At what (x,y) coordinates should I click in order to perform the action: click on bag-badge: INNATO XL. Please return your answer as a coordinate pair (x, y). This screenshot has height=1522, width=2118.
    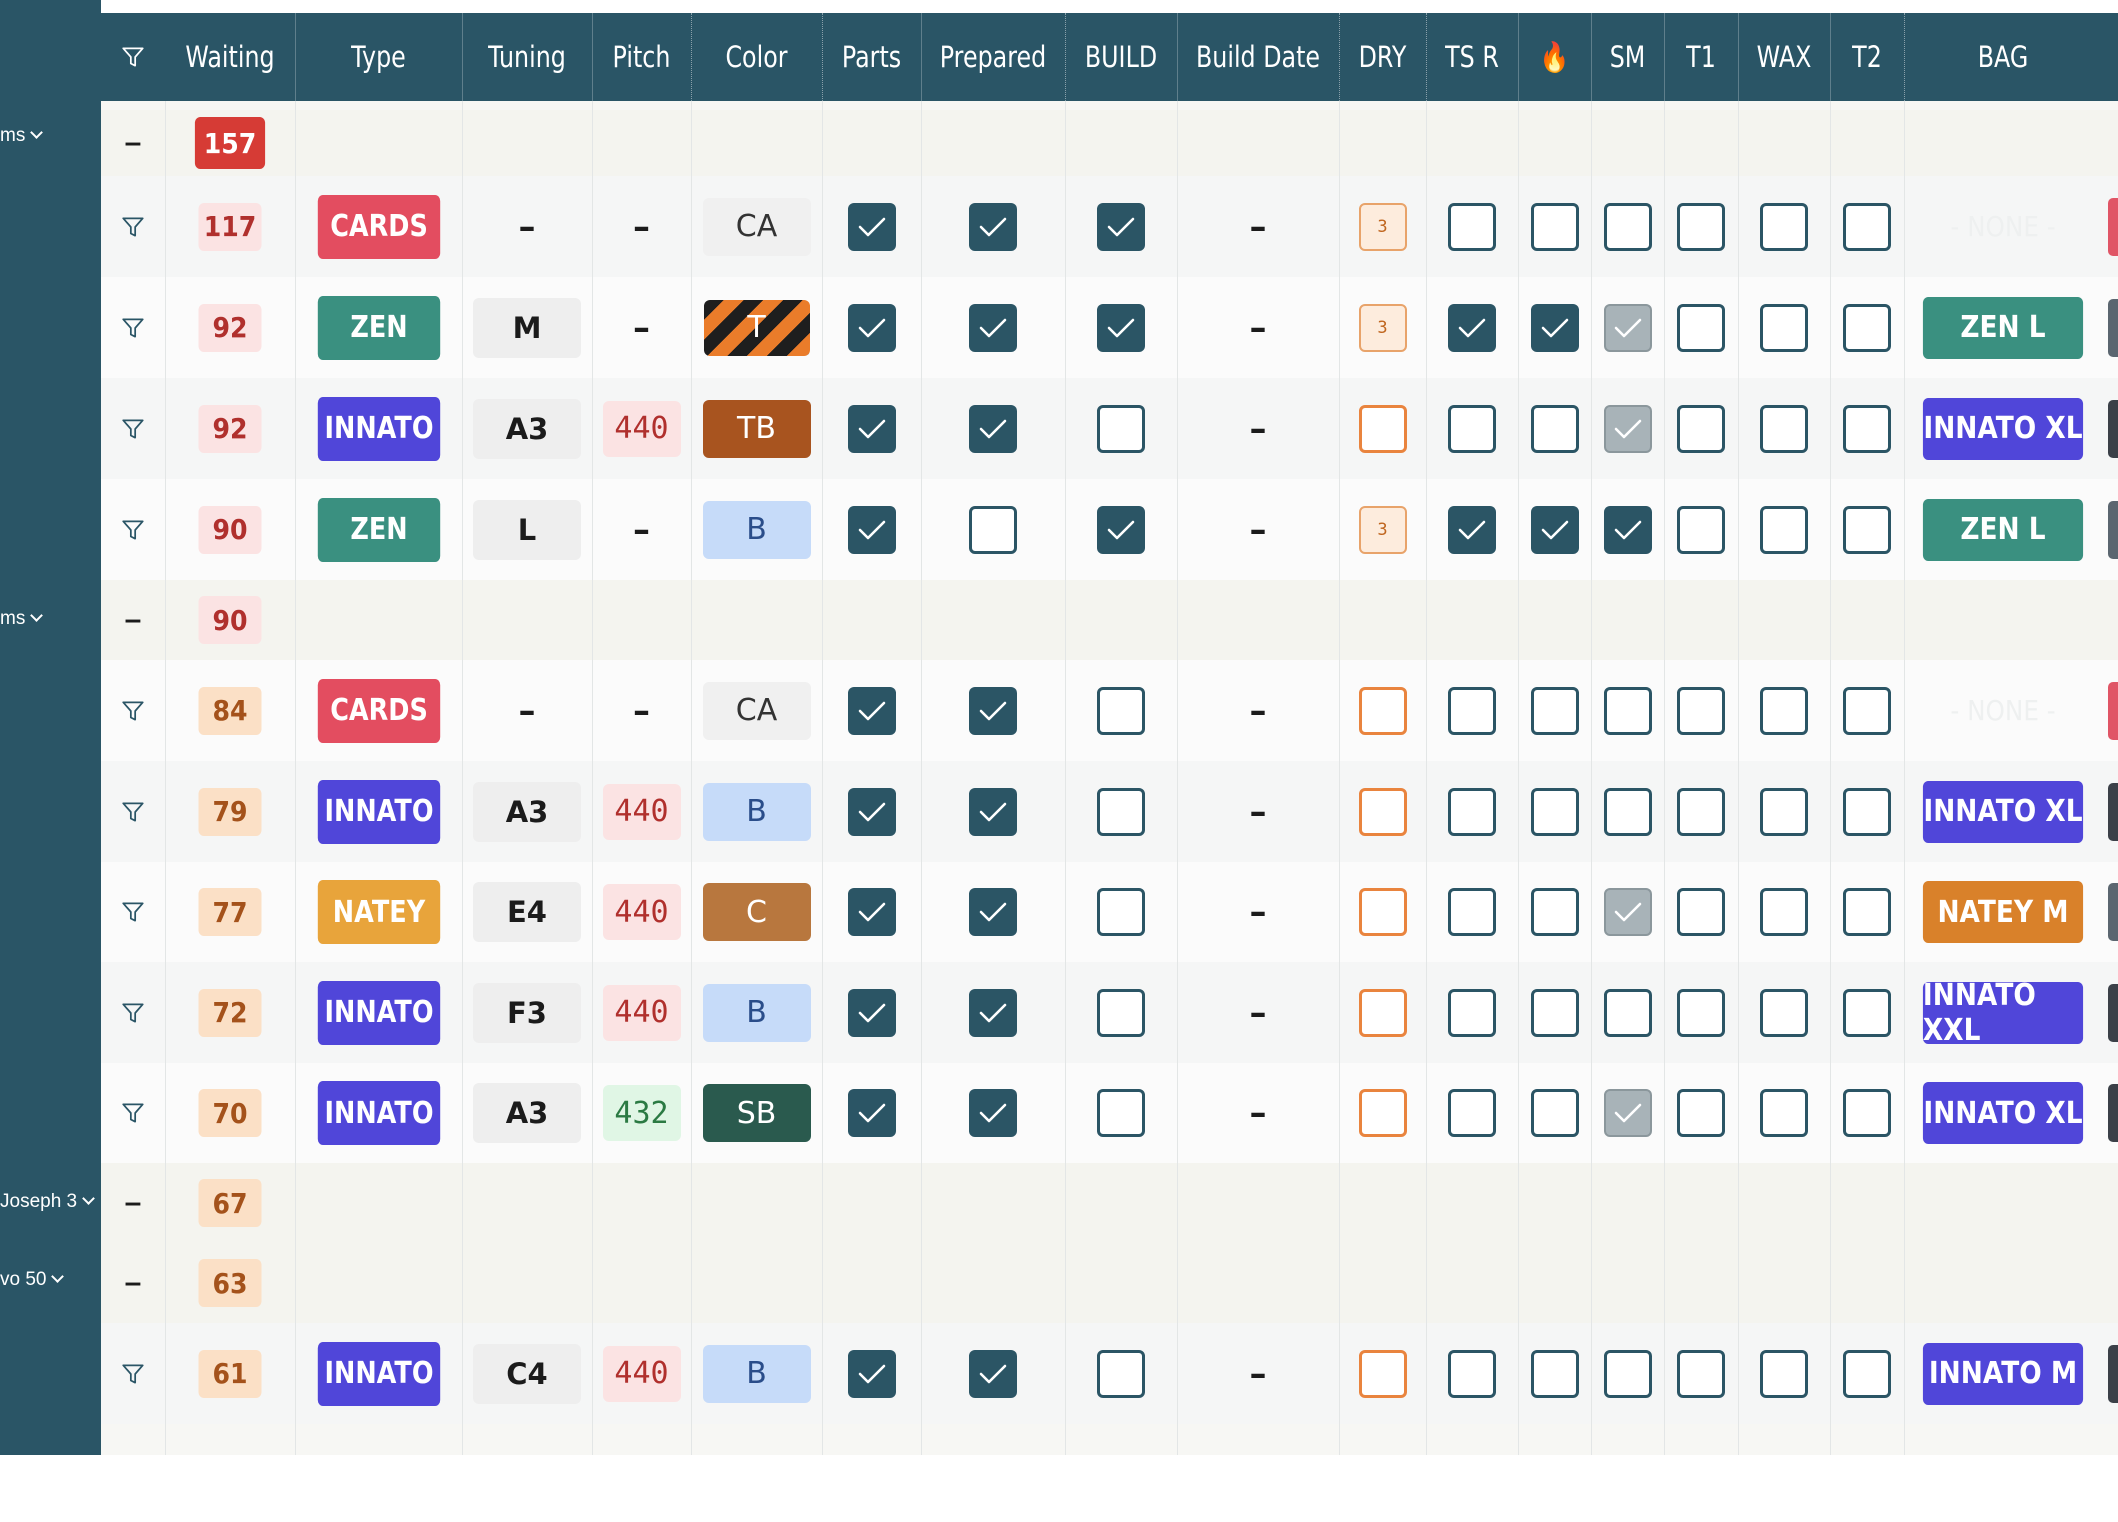
    Looking at the image, I should click on (2003, 811).